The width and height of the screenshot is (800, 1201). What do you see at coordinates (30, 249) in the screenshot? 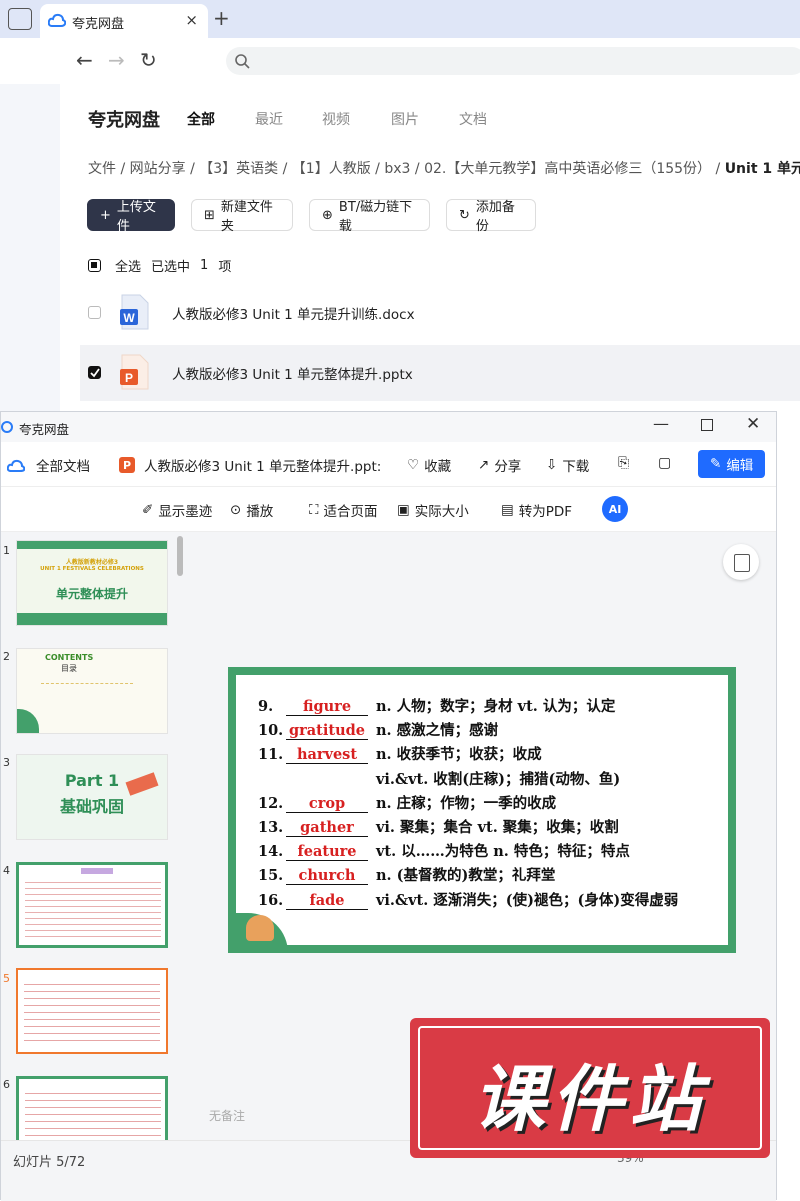
I see `left-rail` at bounding box center [30, 249].